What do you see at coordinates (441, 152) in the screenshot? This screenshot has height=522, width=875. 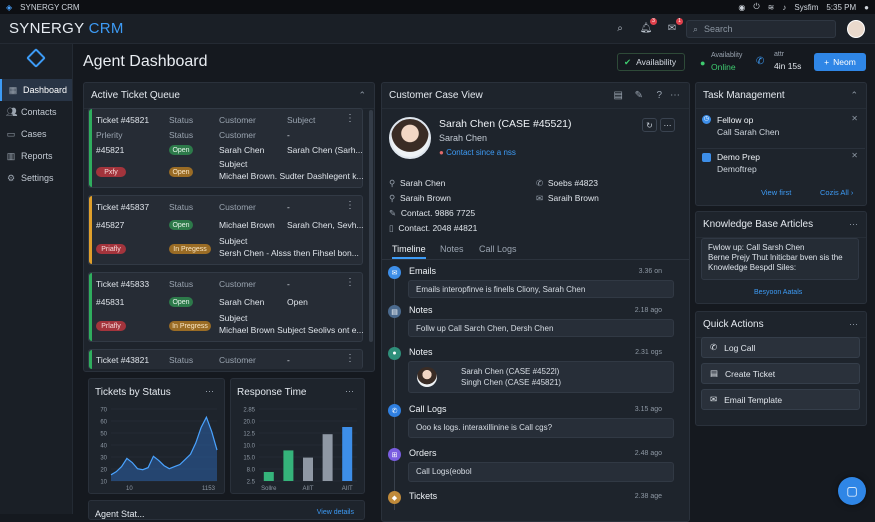 I see `person-icon: ●` at bounding box center [441, 152].